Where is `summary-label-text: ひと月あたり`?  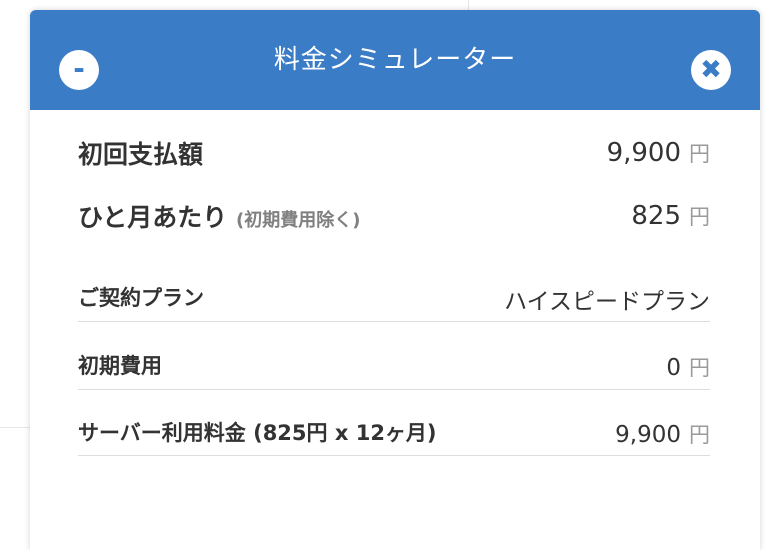 summary-label-text: ひと月あたり is located at coordinates (153, 217).